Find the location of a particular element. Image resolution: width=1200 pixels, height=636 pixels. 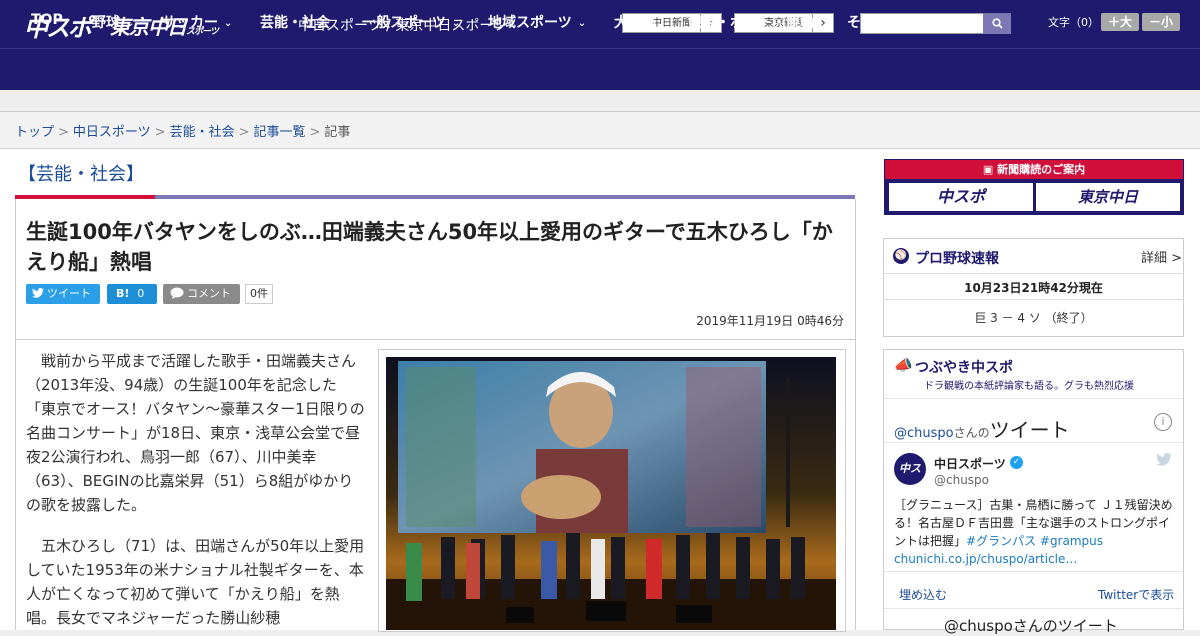

nav-label: 一般スポーツ is located at coordinates (404, 23).